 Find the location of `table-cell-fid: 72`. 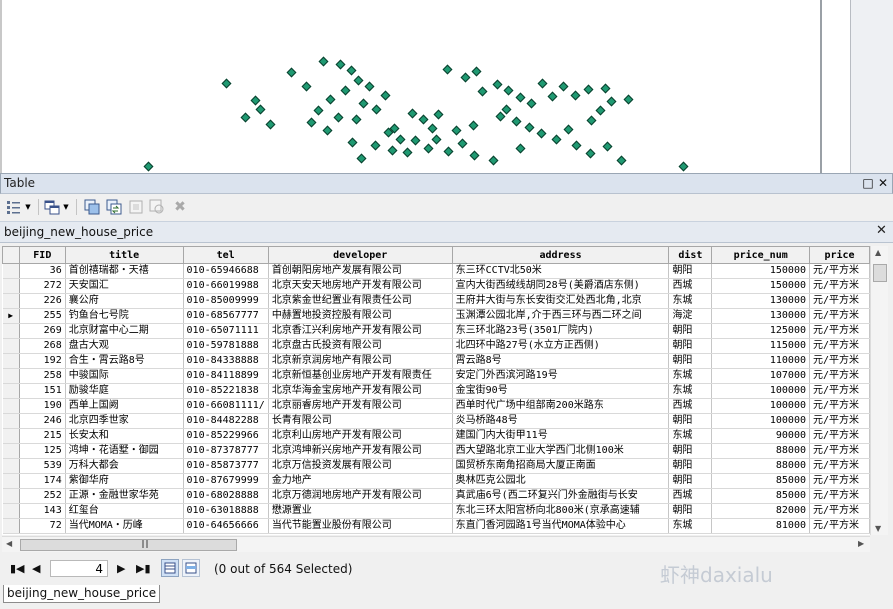

table-cell-fid: 72 is located at coordinates (42, 526).